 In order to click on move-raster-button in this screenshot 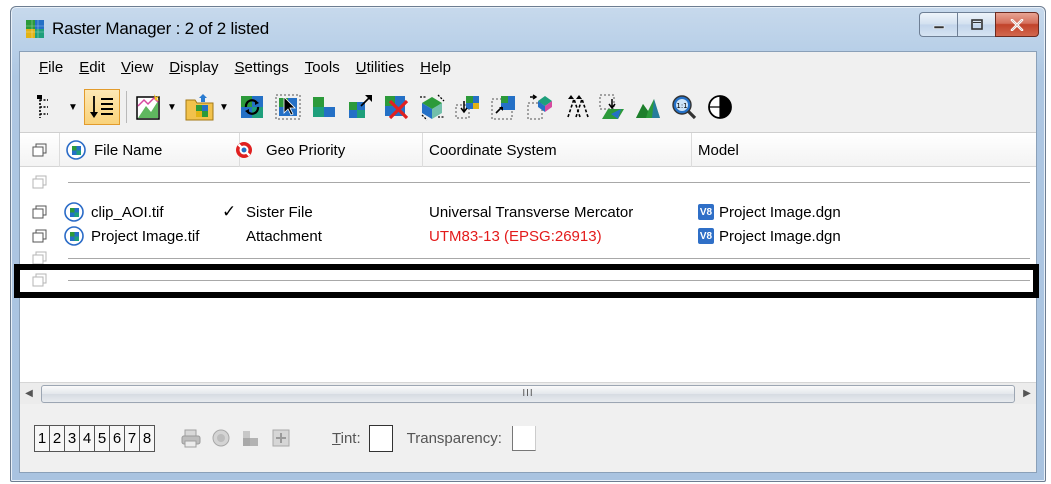, I will do `click(324, 107)`.